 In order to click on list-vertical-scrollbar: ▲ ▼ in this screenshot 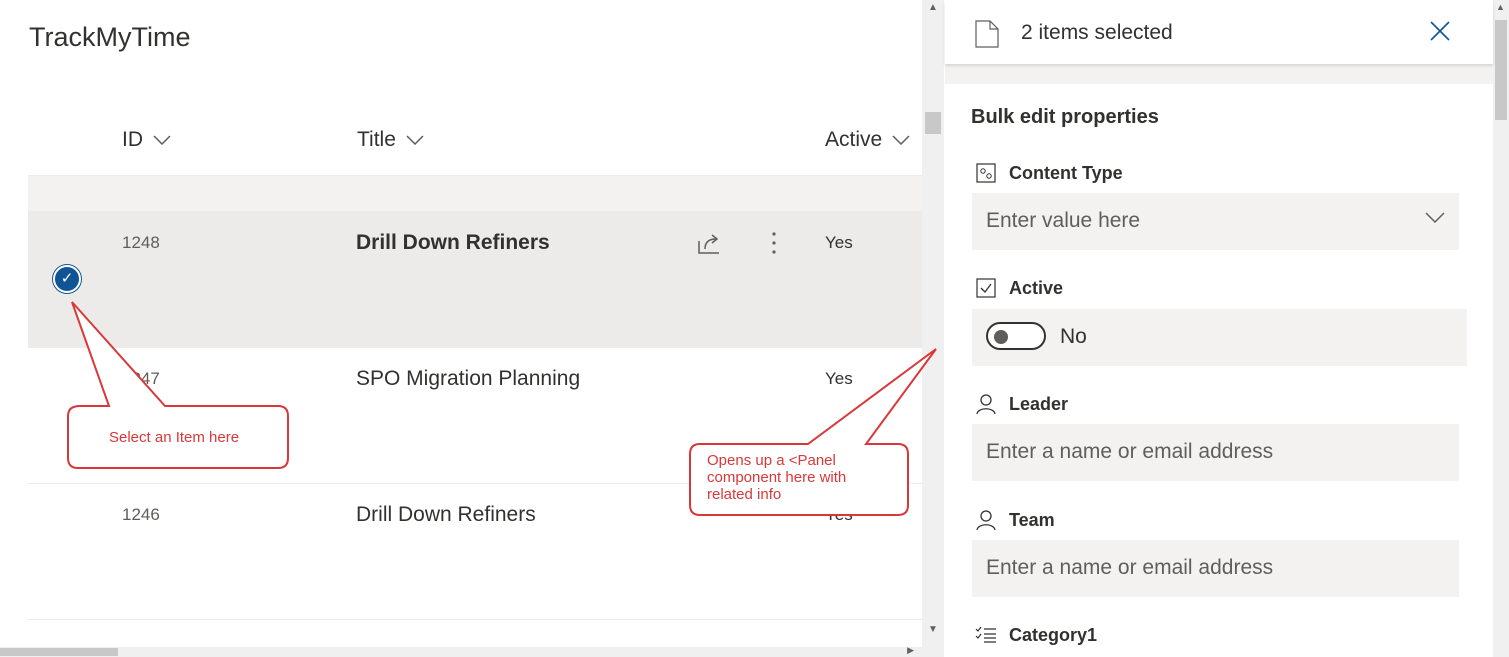, I will do `click(933, 328)`.